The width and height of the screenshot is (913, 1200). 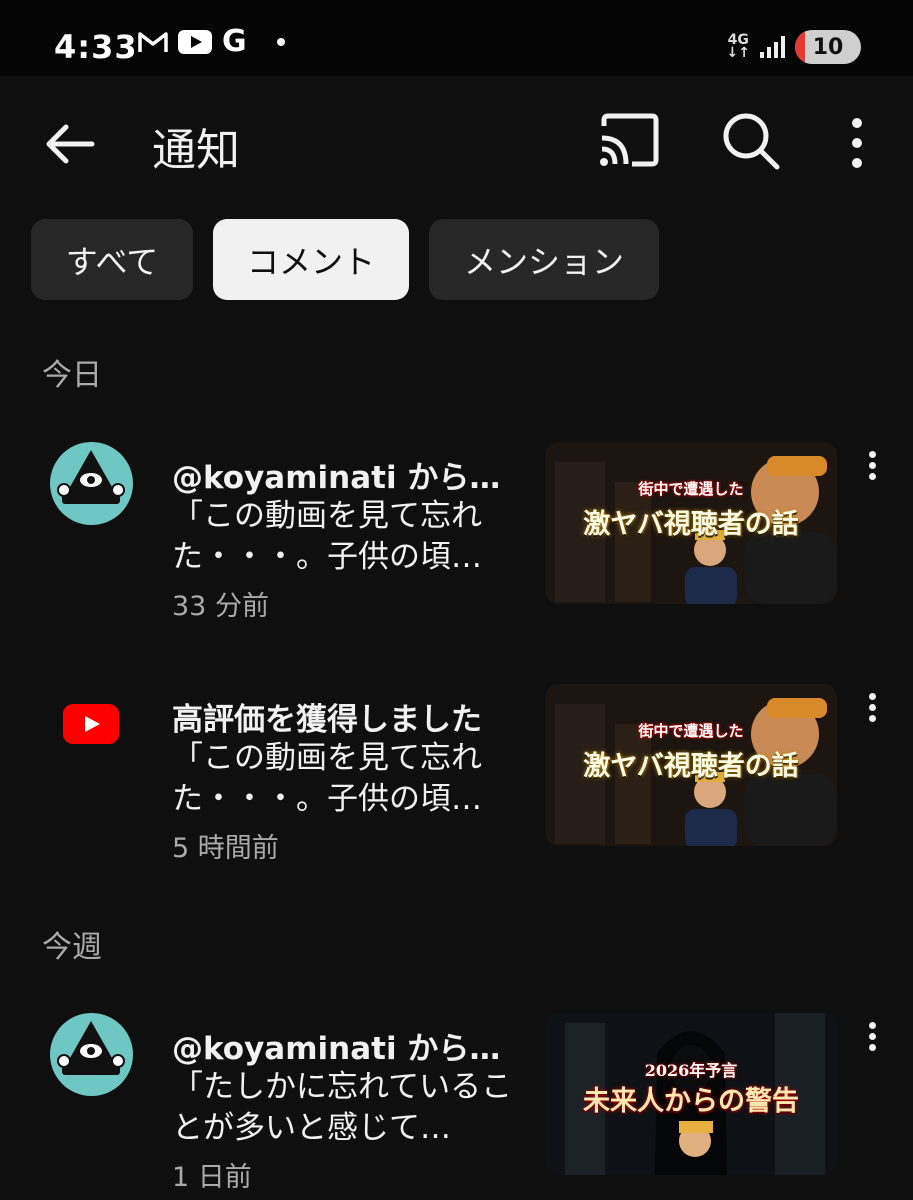 I want to click on status-time: 4:33, so click(x=96, y=47).